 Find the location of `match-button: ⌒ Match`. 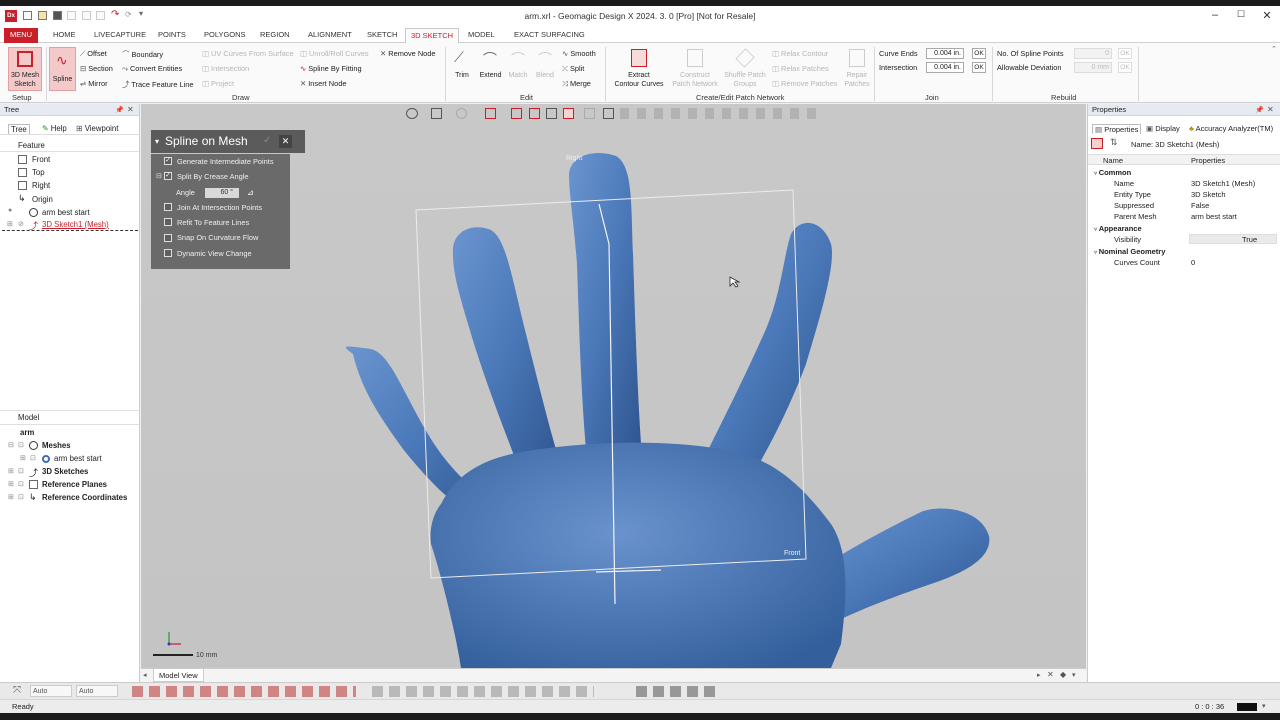

match-button: ⌒ Match is located at coordinates (518, 68).